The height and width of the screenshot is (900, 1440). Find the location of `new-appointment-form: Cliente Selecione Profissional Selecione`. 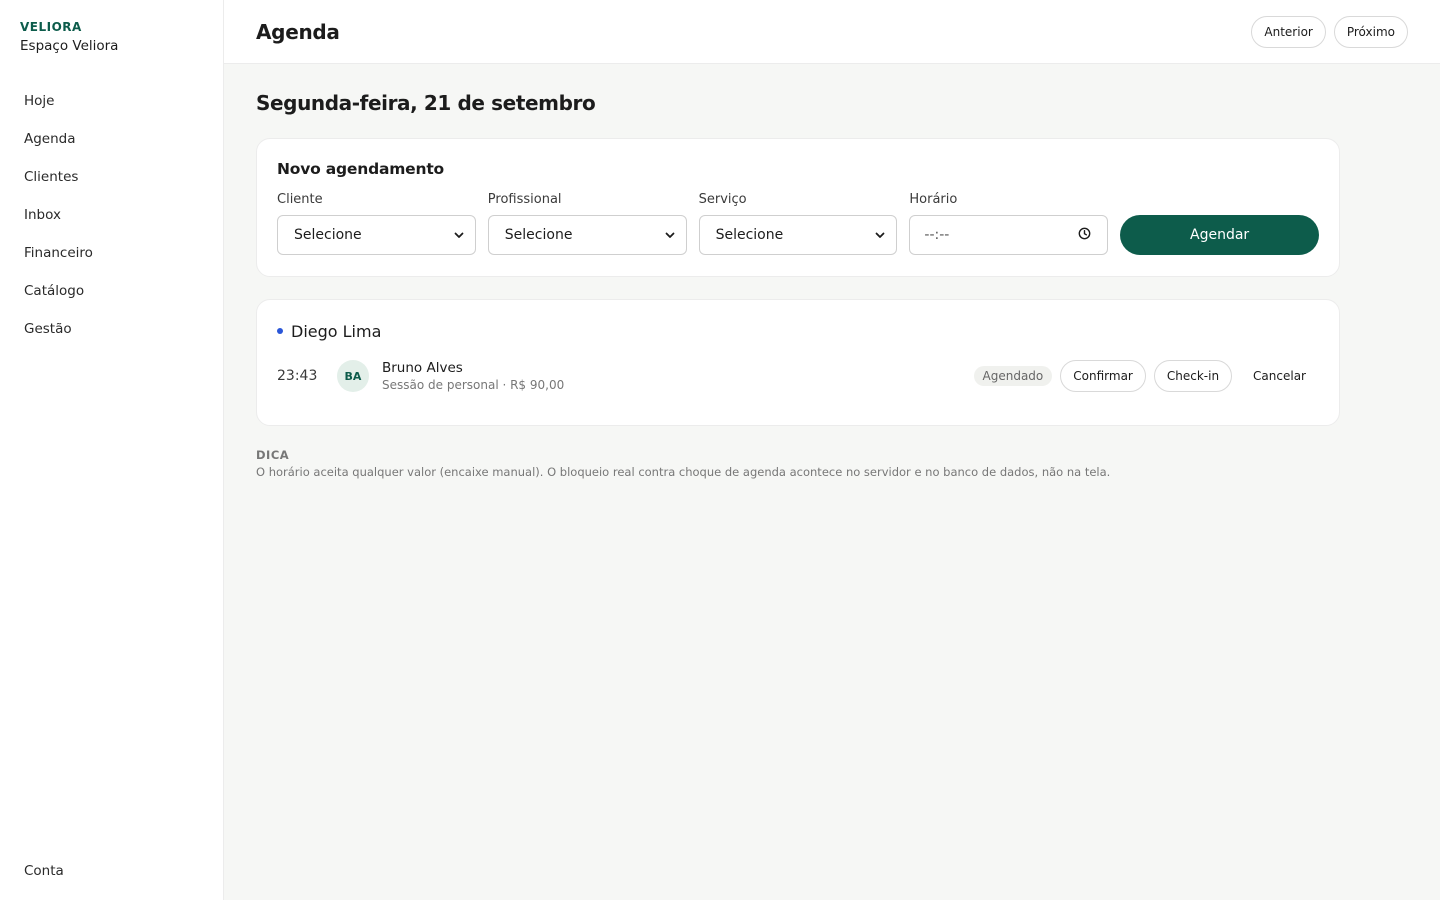

new-appointment-form: Cliente Selecione Profissional Selecione is located at coordinates (798, 223).